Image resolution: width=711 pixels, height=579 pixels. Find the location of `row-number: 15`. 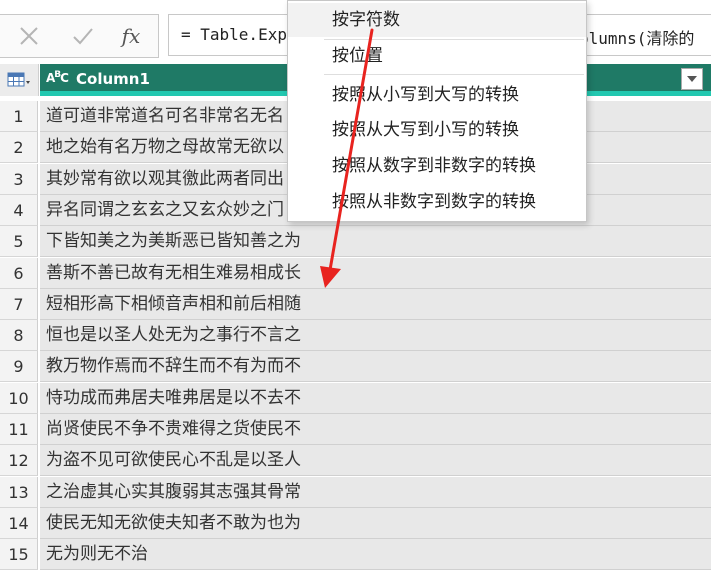

row-number: 15 is located at coordinates (19, 555).